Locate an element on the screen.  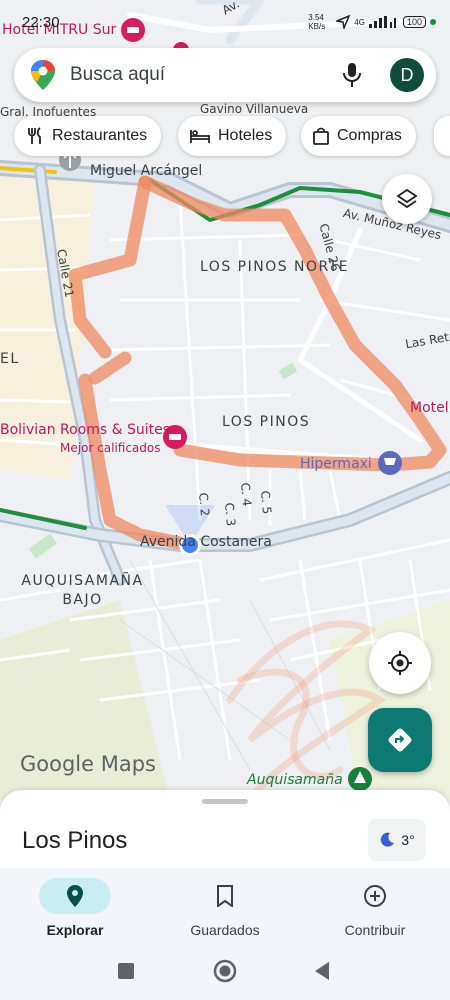
system-nav-bar is located at coordinates (225, 973).